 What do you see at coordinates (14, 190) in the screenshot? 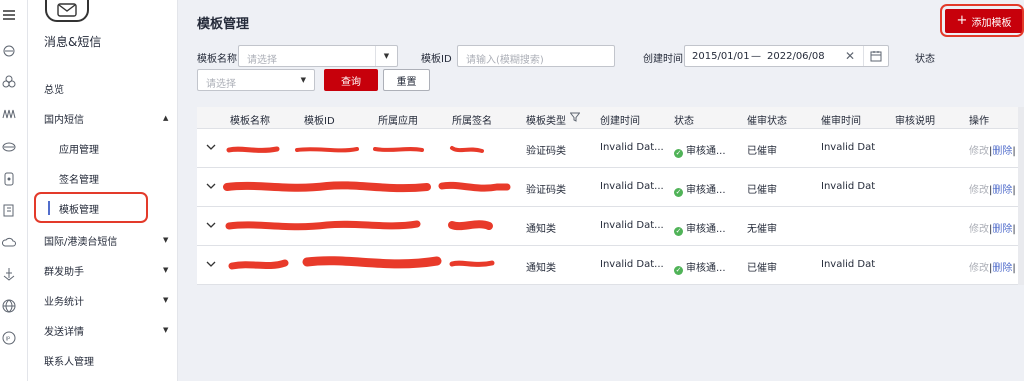
I see `icon-rail: IP` at bounding box center [14, 190].